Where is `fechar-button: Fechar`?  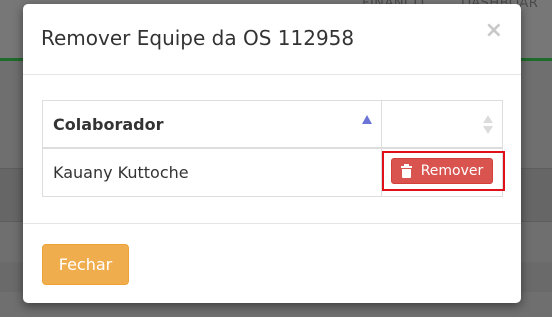
fechar-button: Fechar is located at coordinates (85, 264).